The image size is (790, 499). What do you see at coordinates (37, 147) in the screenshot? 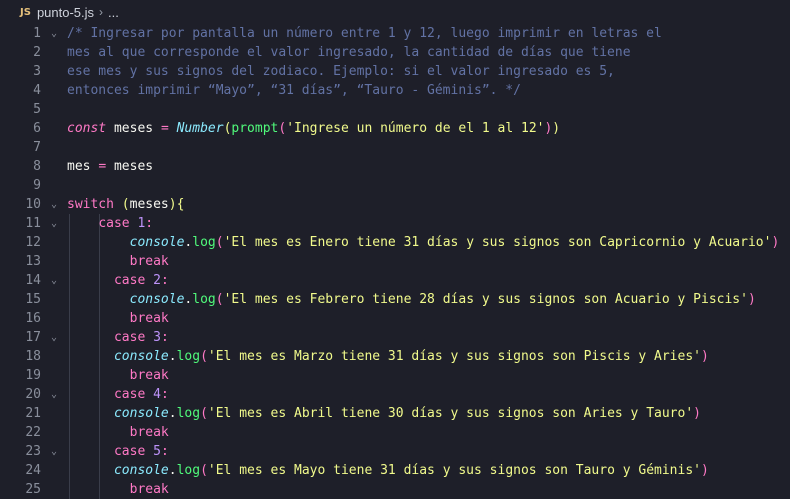
I see `line-number: 7` at bounding box center [37, 147].